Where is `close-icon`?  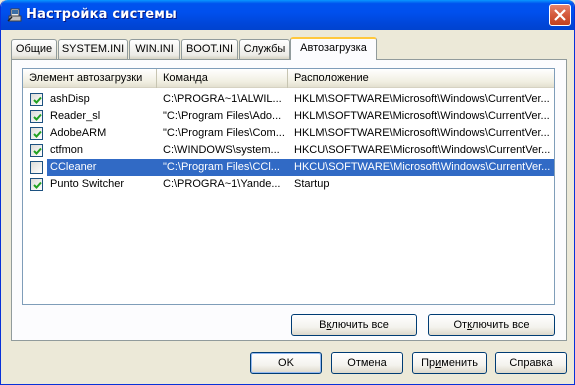 close-icon is located at coordinates (560, 15).